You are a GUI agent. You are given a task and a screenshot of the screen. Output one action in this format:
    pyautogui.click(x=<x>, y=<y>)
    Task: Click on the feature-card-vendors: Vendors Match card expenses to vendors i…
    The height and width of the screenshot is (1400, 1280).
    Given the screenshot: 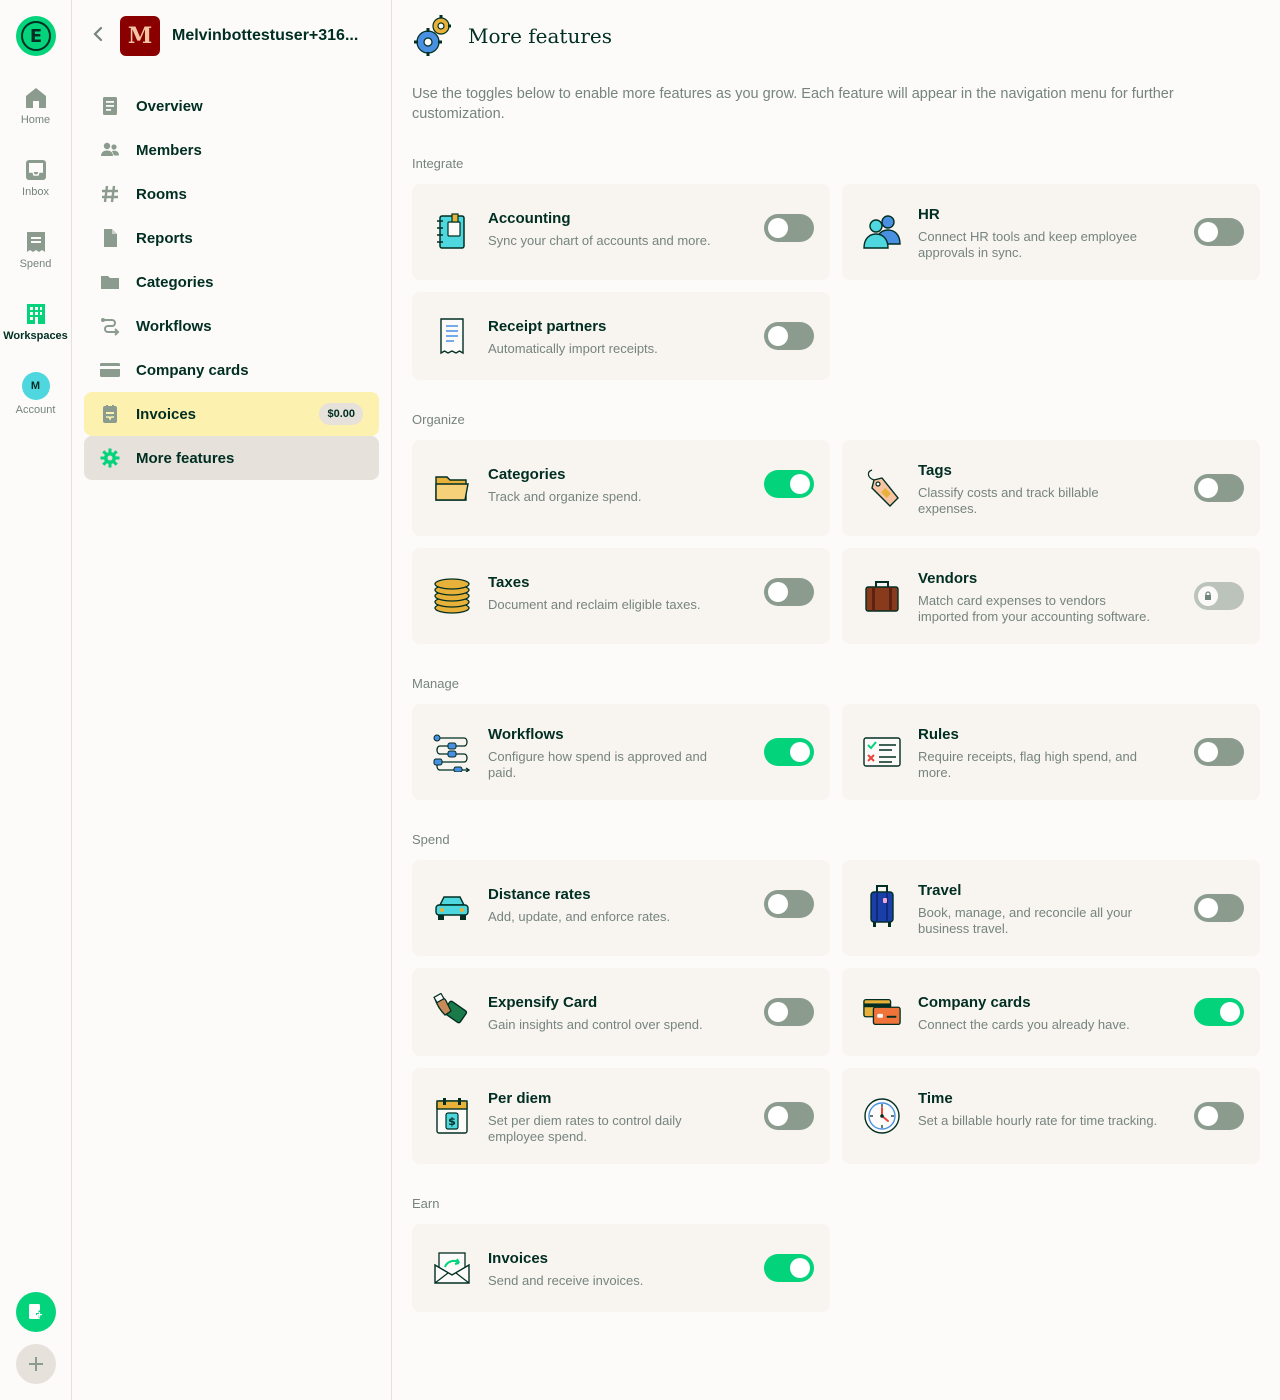 What is the action you would take?
    pyautogui.click(x=1051, y=596)
    